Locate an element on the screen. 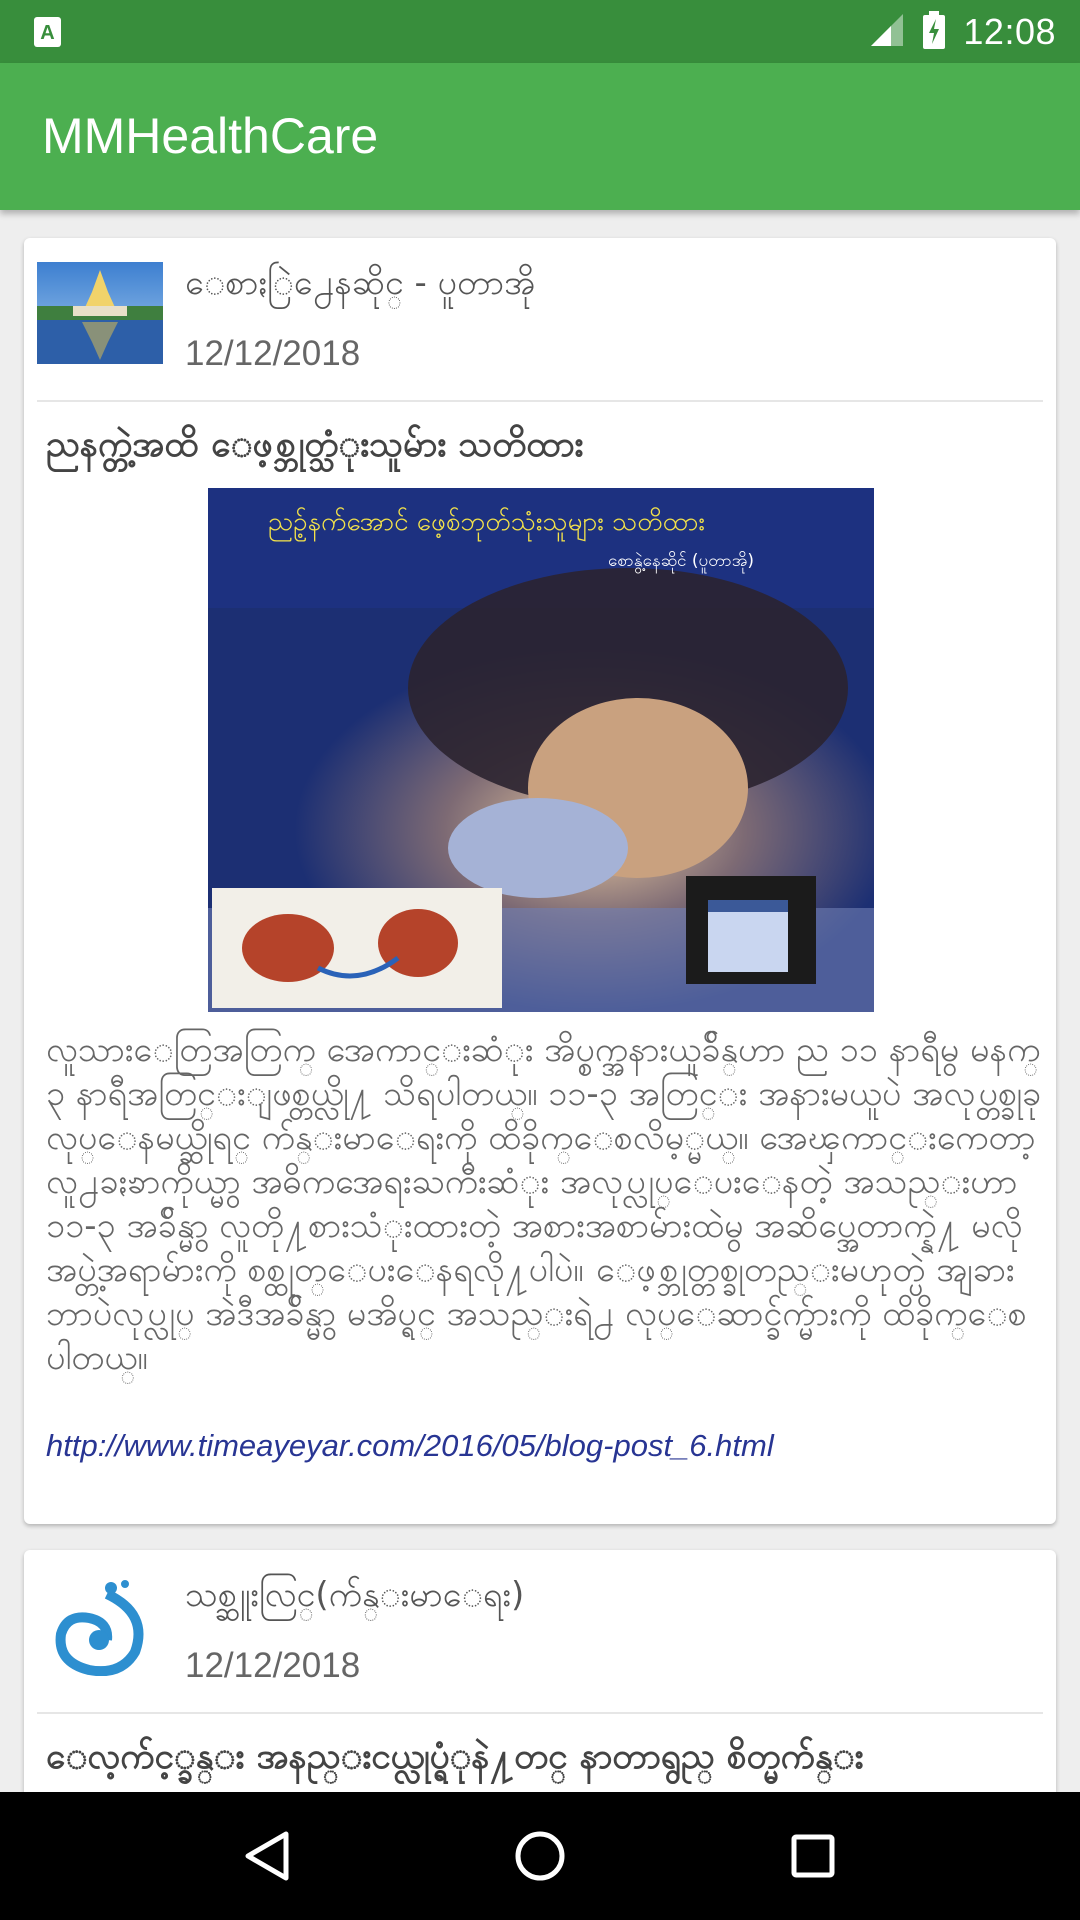 The height and width of the screenshot is (1920, 1080). status-bar: A 12:08 is located at coordinates (540, 31).